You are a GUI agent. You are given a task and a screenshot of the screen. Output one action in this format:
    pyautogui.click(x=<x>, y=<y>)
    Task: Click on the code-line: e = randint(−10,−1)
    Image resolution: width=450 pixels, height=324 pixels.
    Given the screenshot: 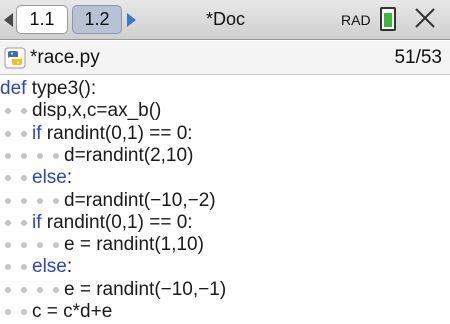 What is the action you would take?
    pyautogui.click(x=113, y=289)
    